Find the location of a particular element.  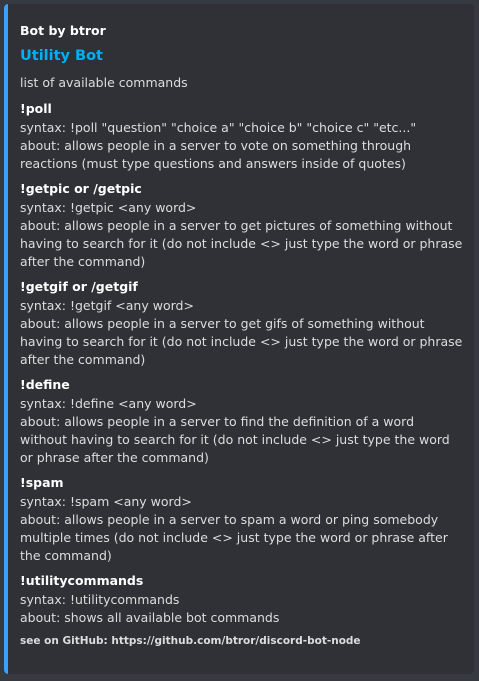

command-syntax: syntax: !define <any word> is located at coordinates (108, 403).